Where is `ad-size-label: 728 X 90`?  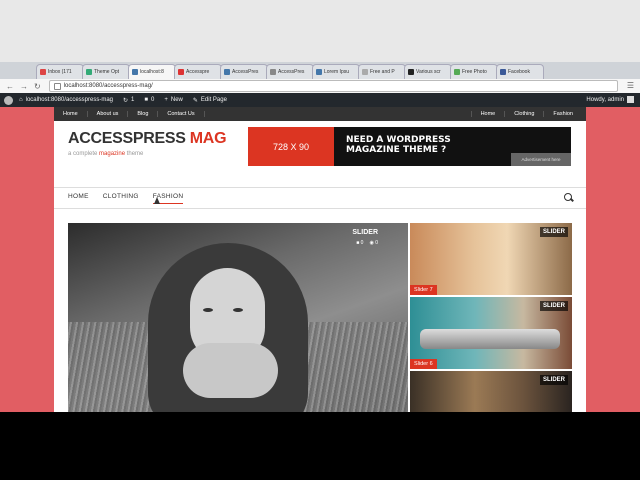
ad-size-label: 728 X 90 is located at coordinates (291, 146).